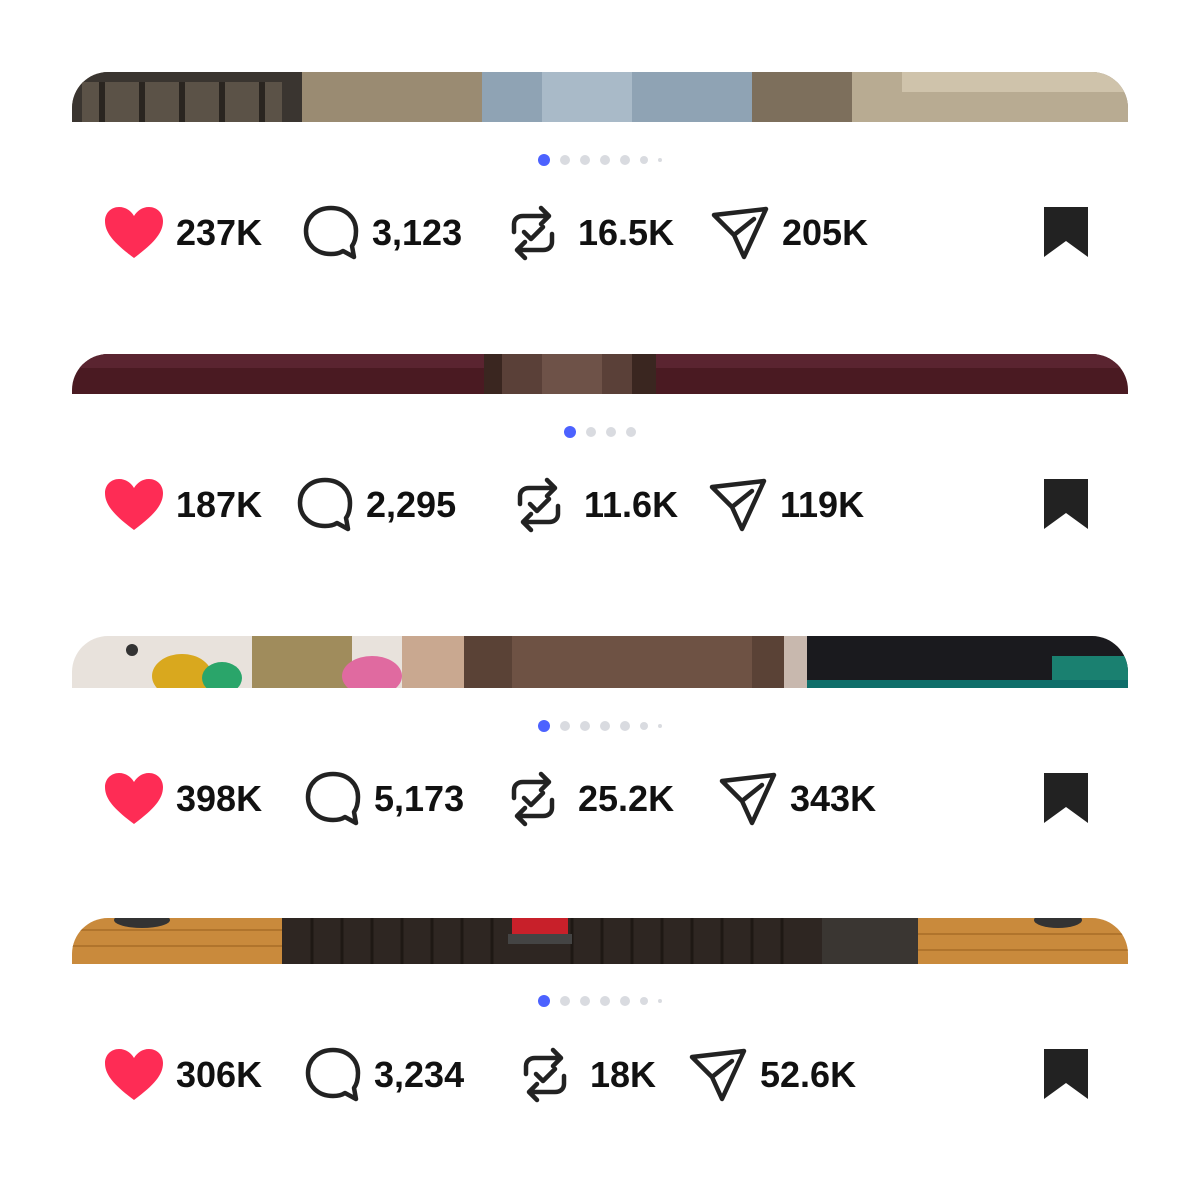  What do you see at coordinates (623, 1074) in the screenshot?
I see `repost-count: 18K` at bounding box center [623, 1074].